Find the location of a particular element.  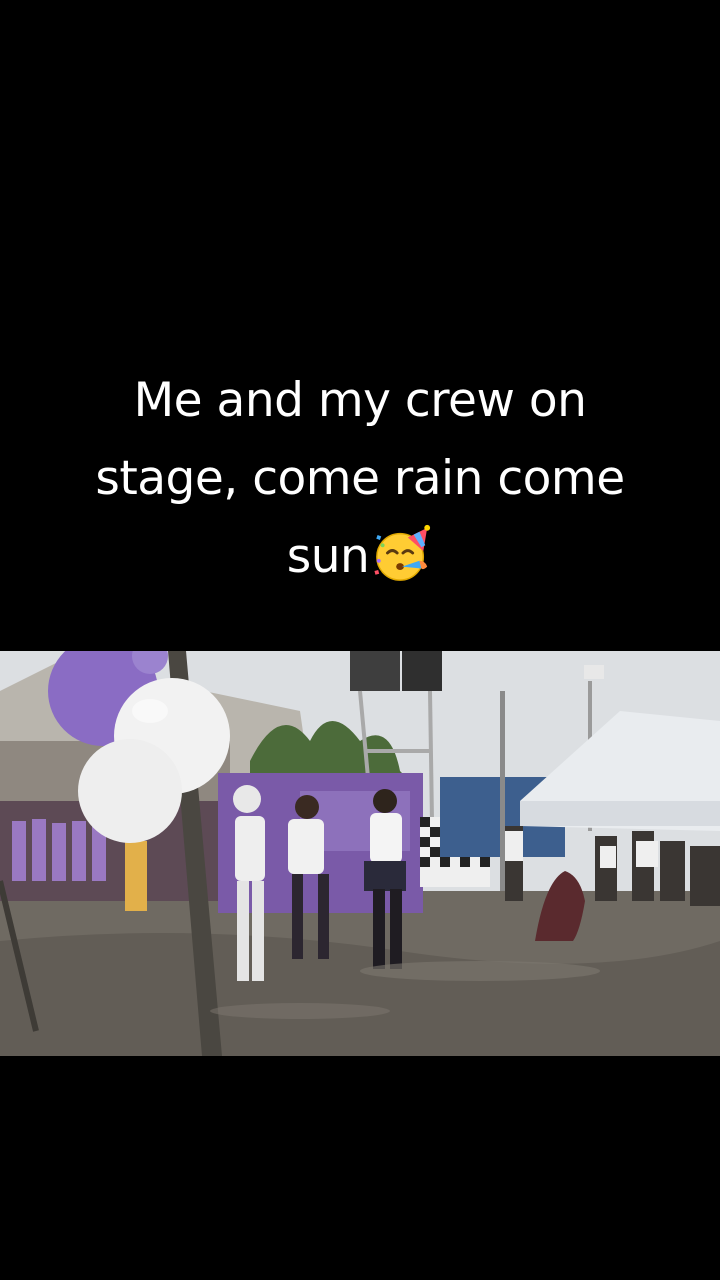

caption-line-3: sun is located at coordinates (328, 556).